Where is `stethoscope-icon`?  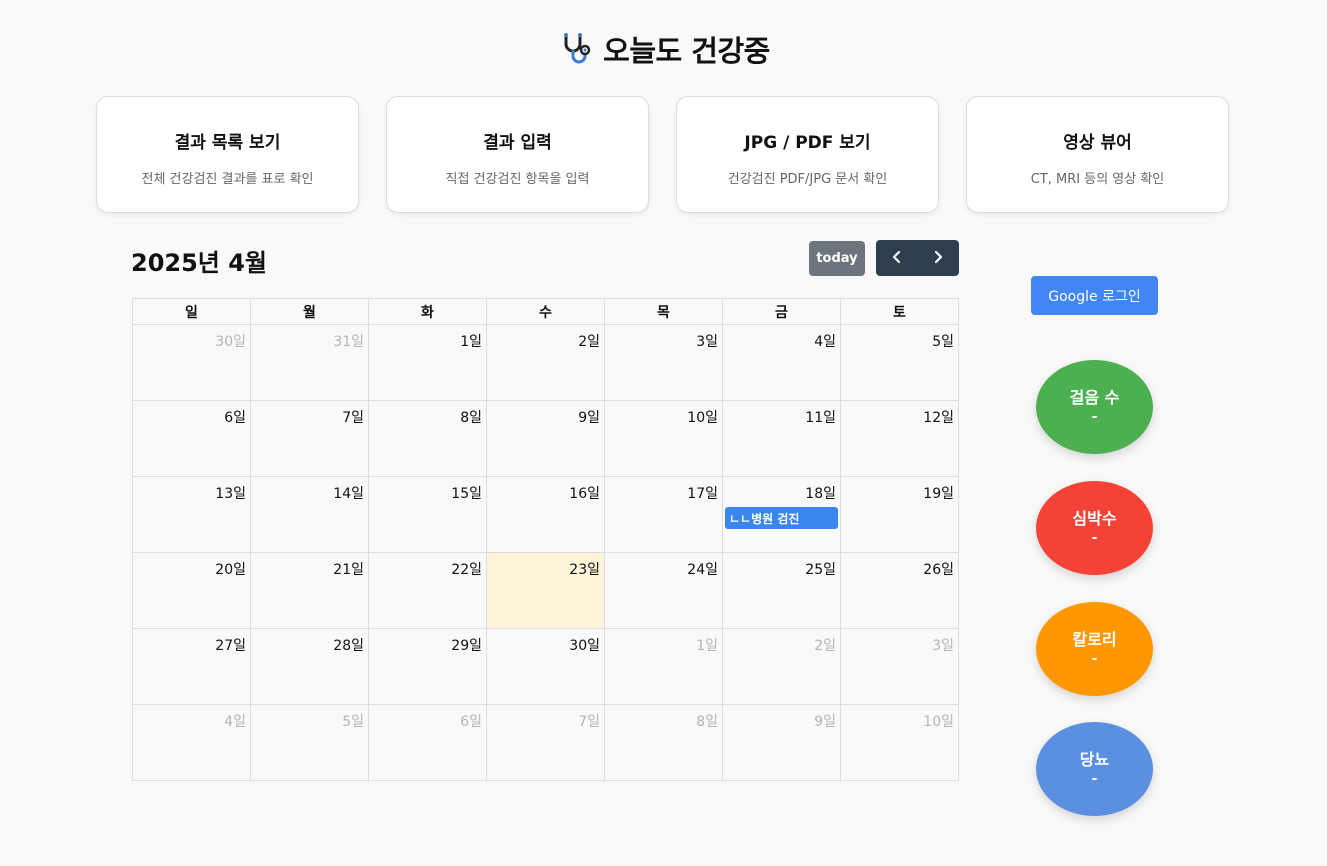
stethoscope-icon is located at coordinates (575, 49).